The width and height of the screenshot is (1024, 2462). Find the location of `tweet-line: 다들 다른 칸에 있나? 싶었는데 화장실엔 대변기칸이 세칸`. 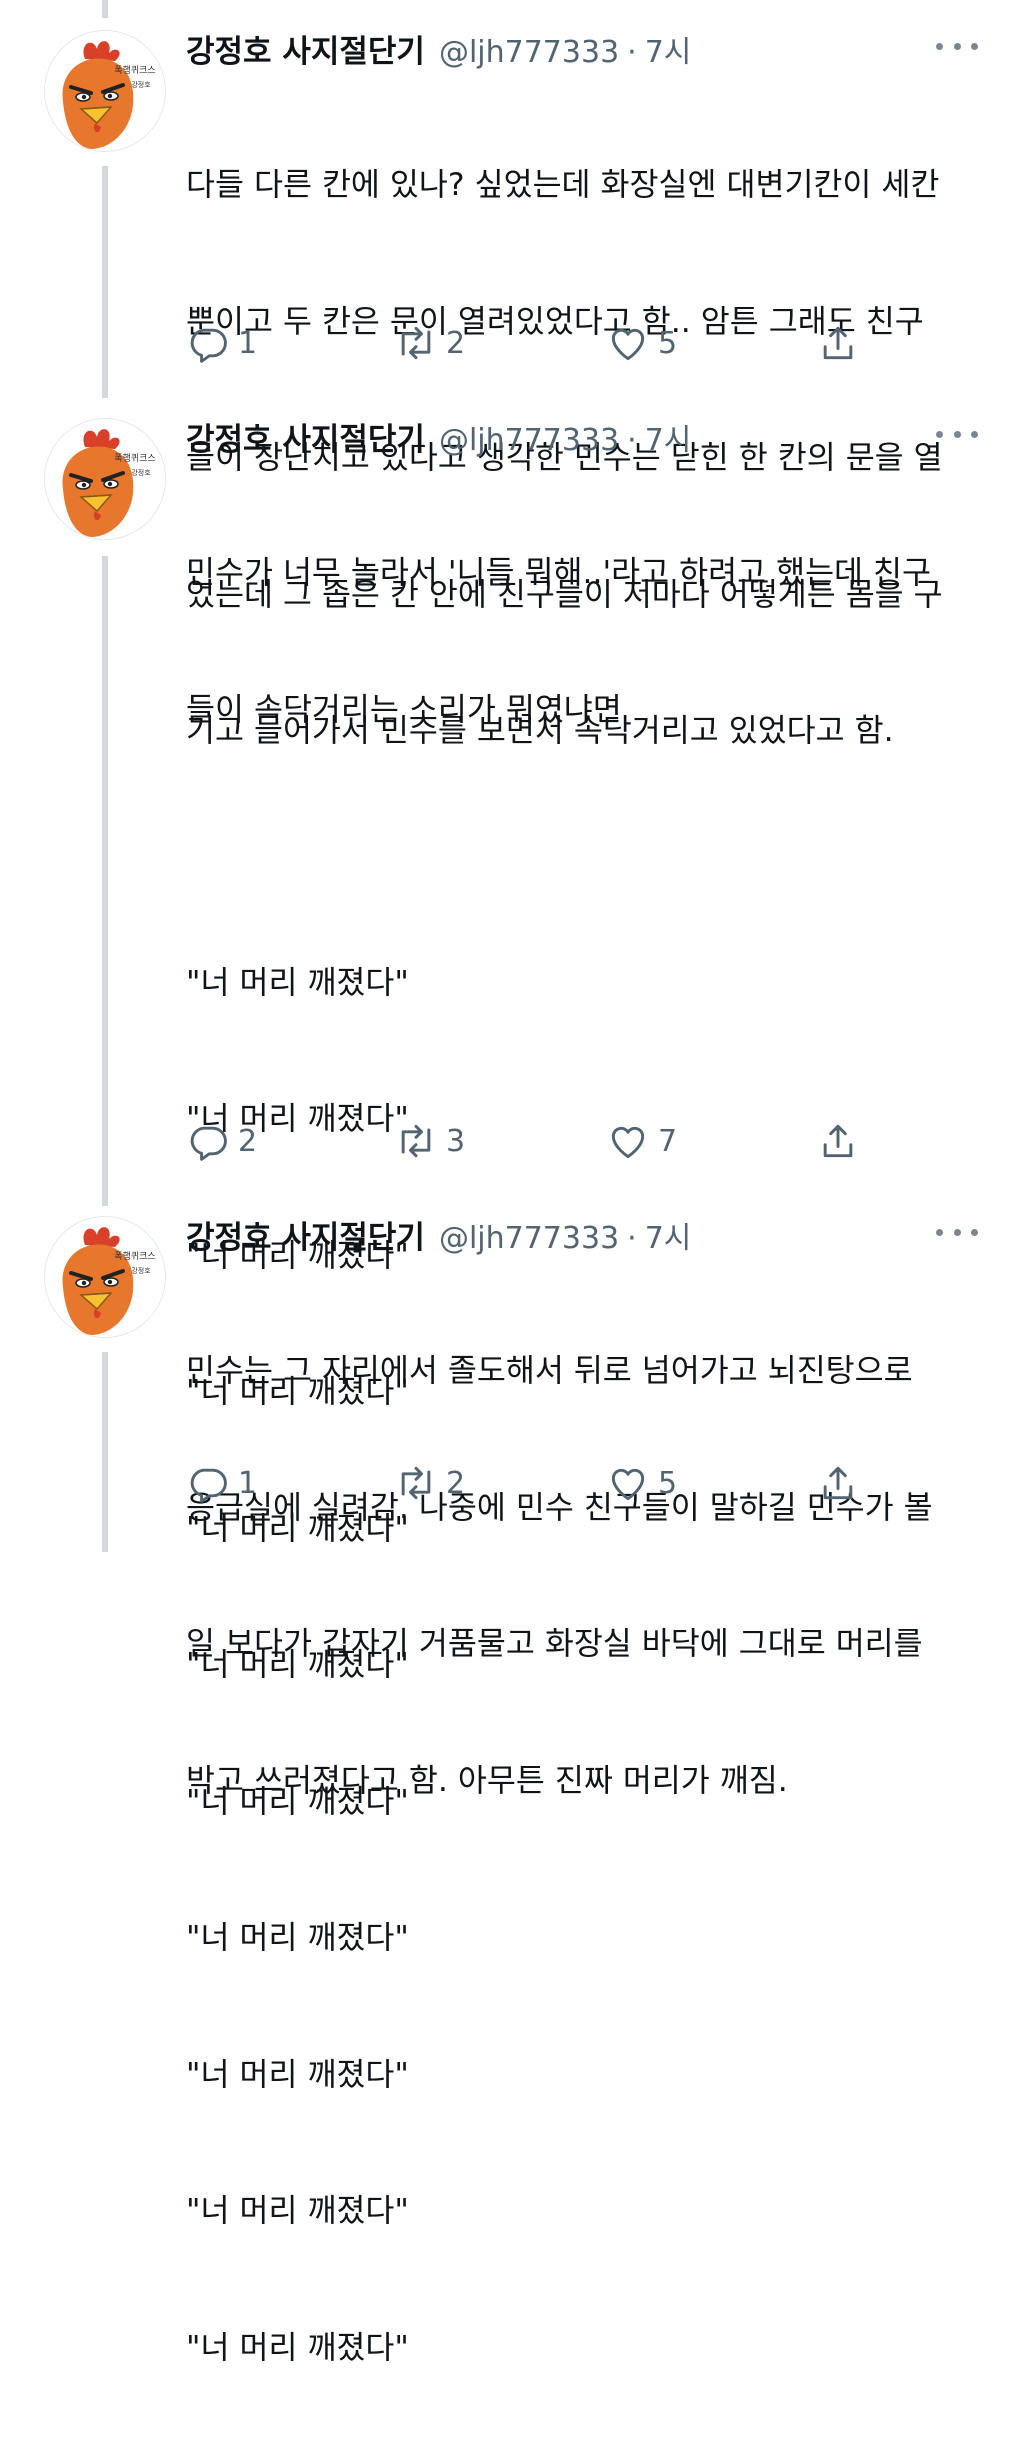

tweet-line: 다들 다른 칸에 있나? 싶었는데 화장실엔 대변기칸이 세칸 is located at coordinates (563, 185).